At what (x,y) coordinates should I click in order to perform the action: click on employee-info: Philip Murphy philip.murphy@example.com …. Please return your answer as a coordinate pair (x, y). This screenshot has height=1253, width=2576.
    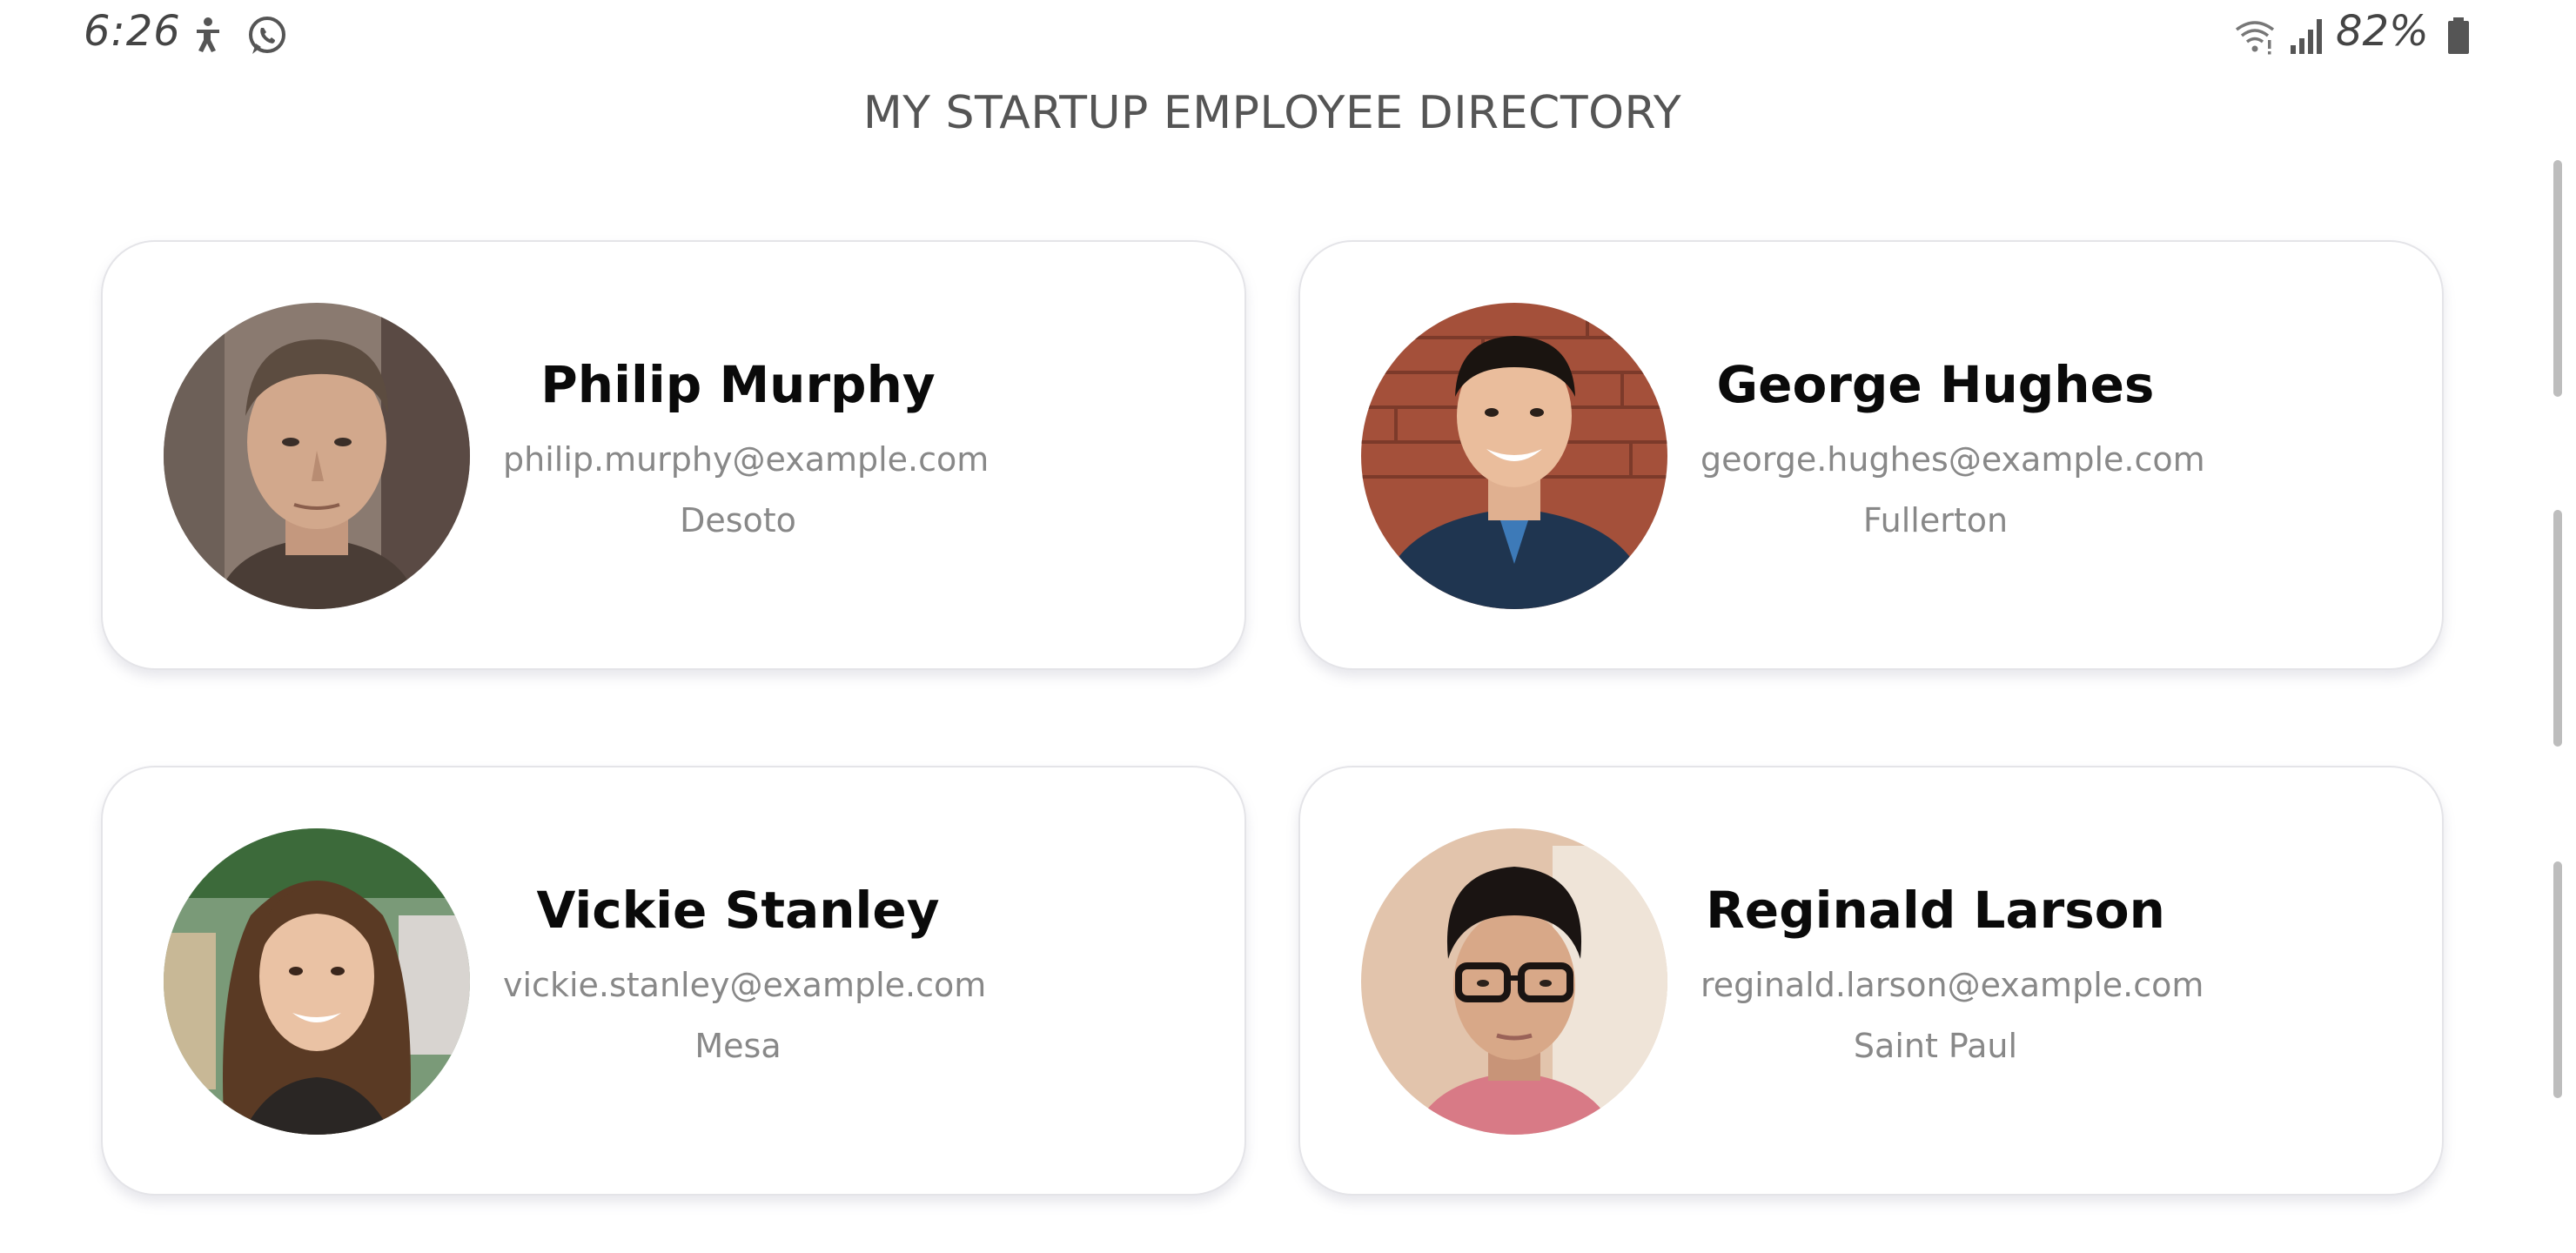
    Looking at the image, I should click on (746, 455).